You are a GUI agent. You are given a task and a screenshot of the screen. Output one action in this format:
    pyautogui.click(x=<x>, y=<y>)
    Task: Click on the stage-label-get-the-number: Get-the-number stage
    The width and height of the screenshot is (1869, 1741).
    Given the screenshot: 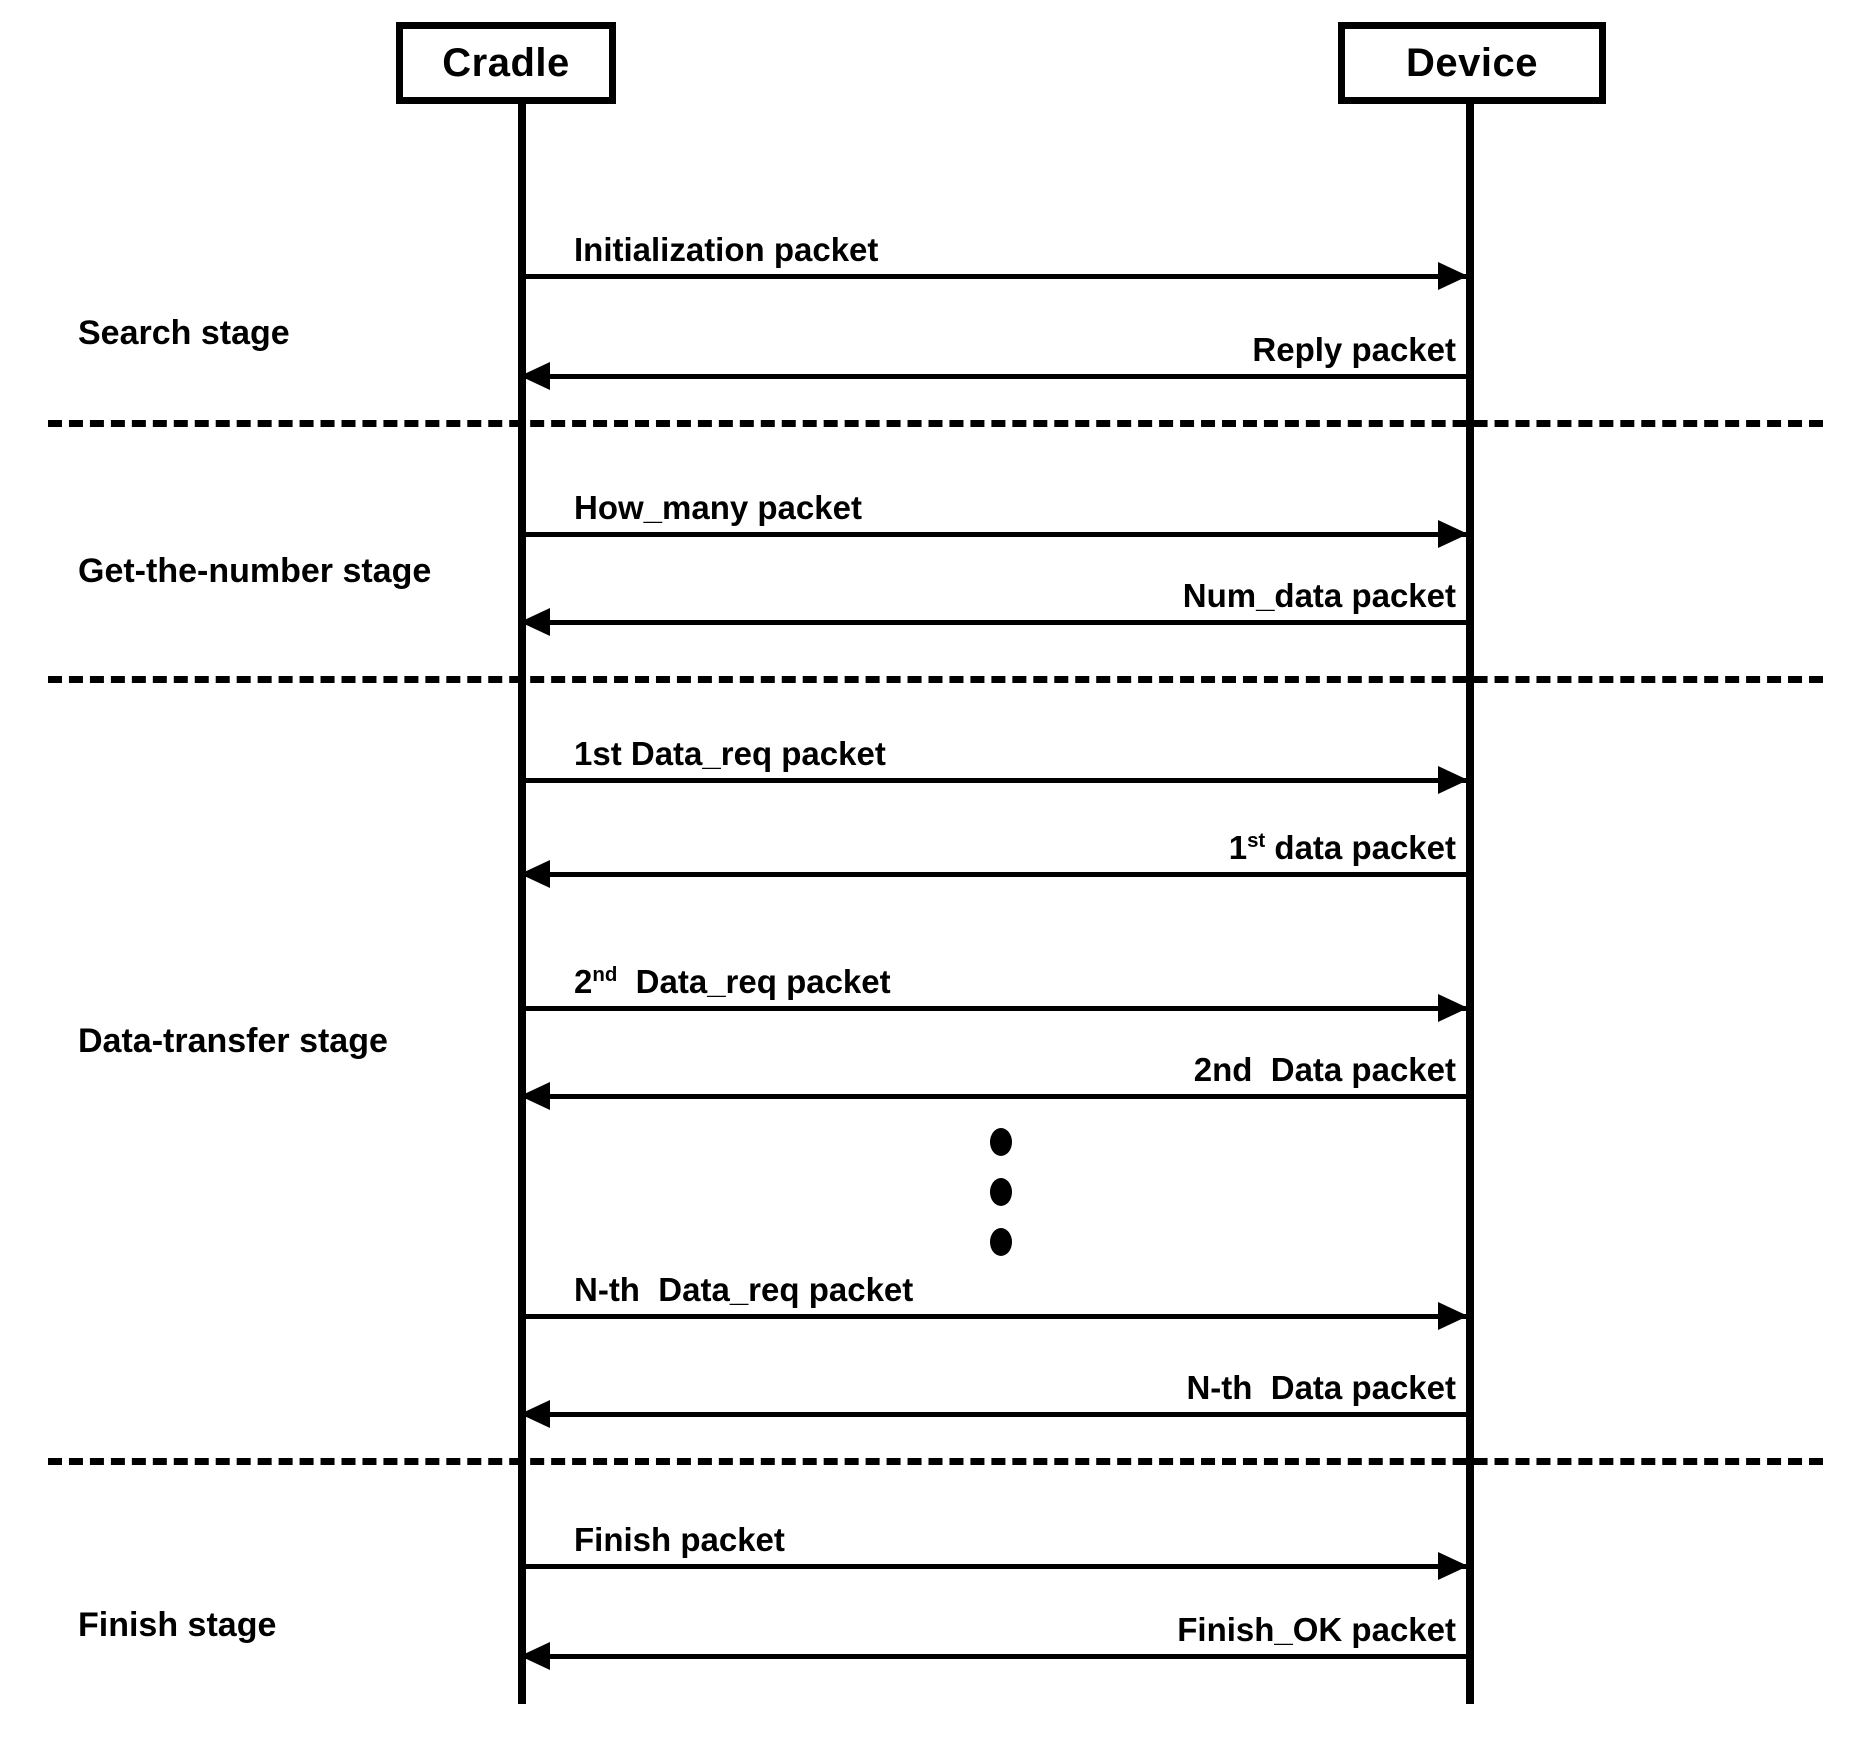 What is the action you would take?
    pyautogui.click(x=255, y=571)
    